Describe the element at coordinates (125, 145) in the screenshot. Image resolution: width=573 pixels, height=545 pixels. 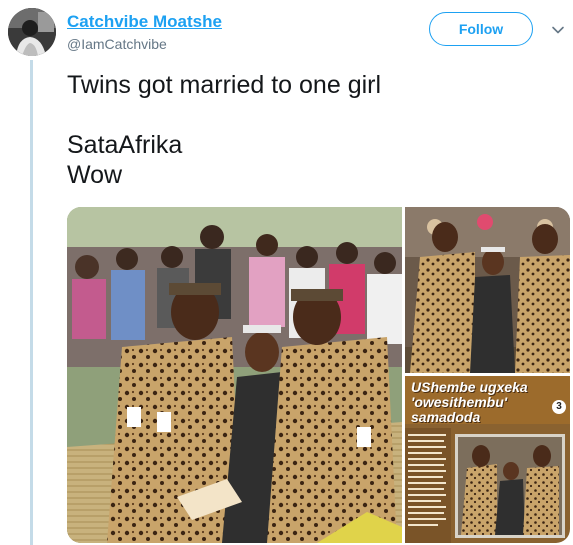
I see `tweet-text-line: SataAfrika` at that location.